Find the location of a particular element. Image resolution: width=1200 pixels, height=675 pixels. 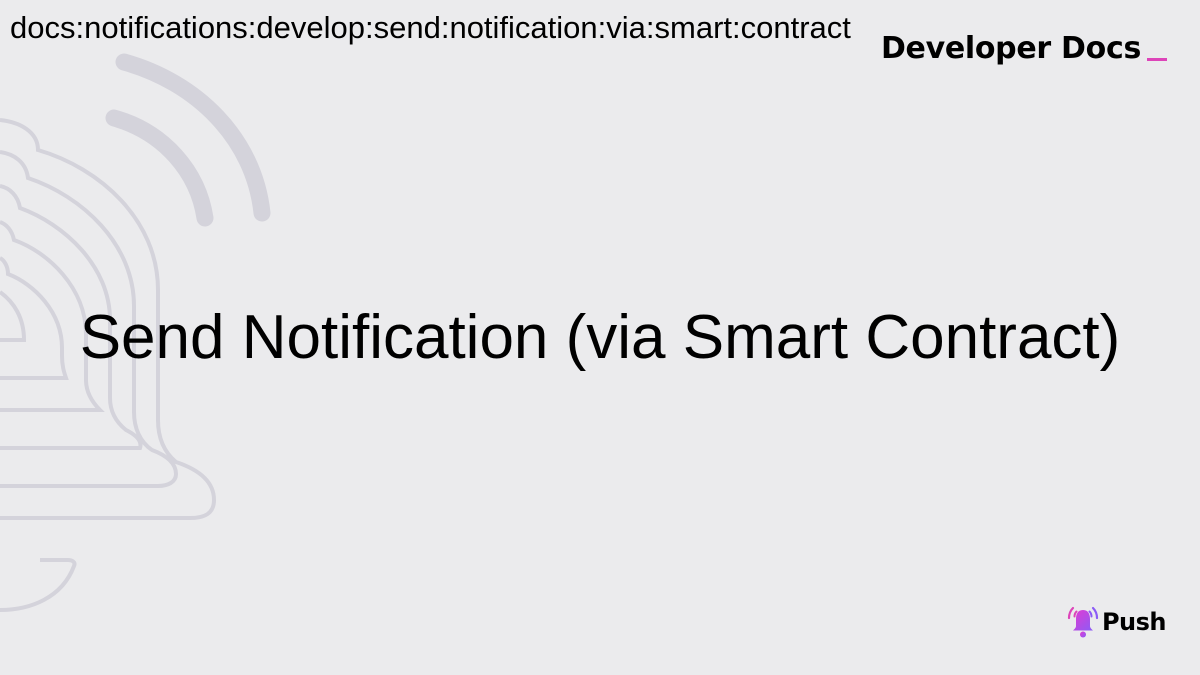

cursor-underscore-icon is located at coordinates (1157, 59).